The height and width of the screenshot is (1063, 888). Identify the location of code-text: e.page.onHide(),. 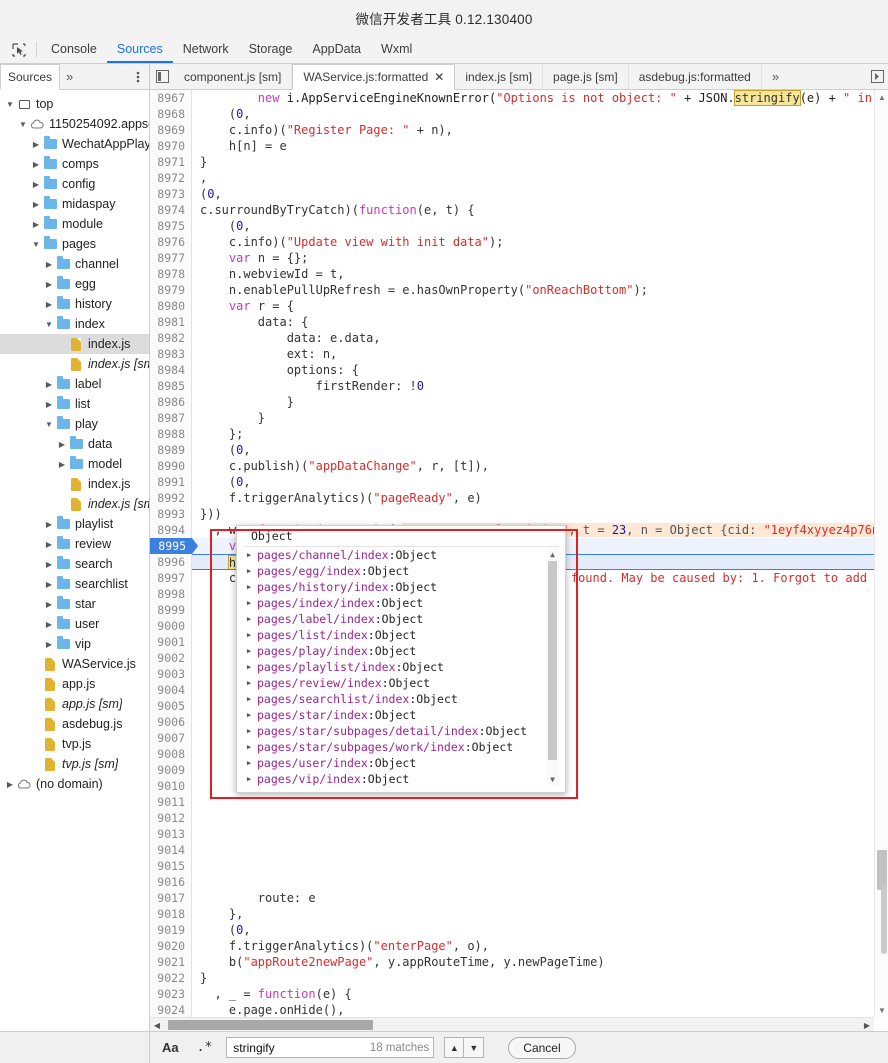
(540, 1010).